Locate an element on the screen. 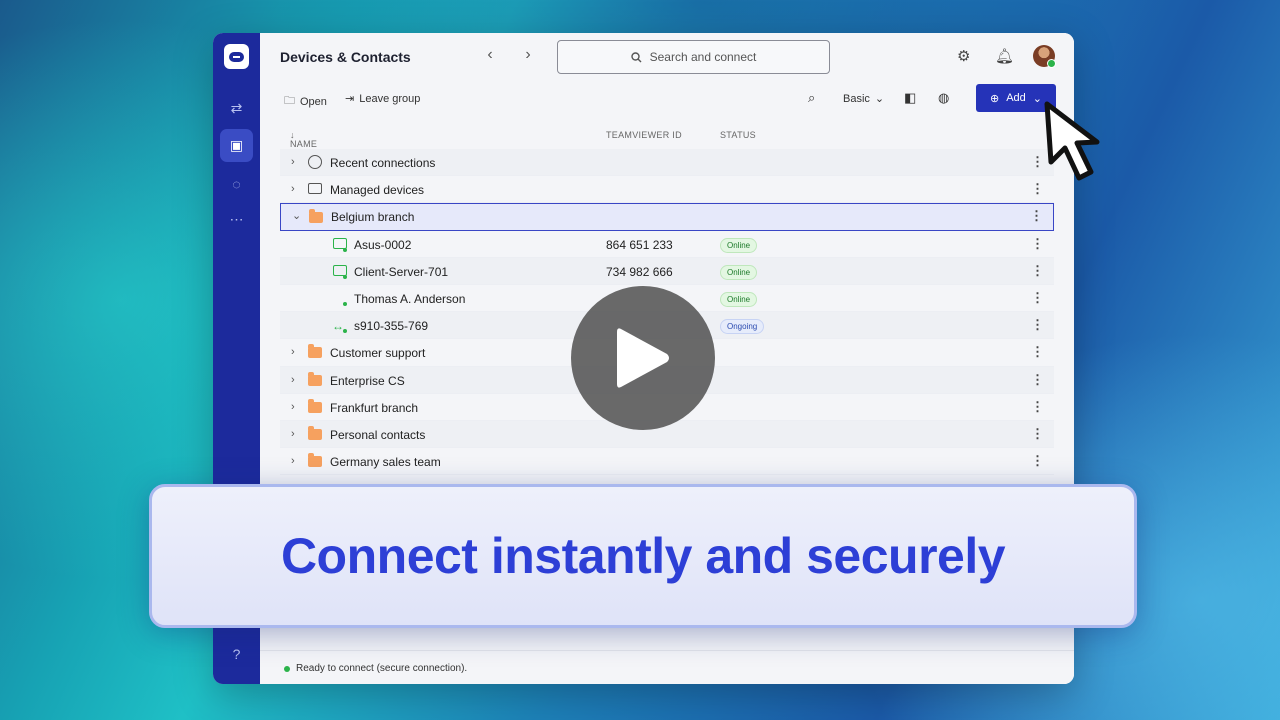 The width and height of the screenshot is (1280, 720). table-header: NAME ↓ TEAMVIEWER ID STATUS is located at coordinates (667, 135).